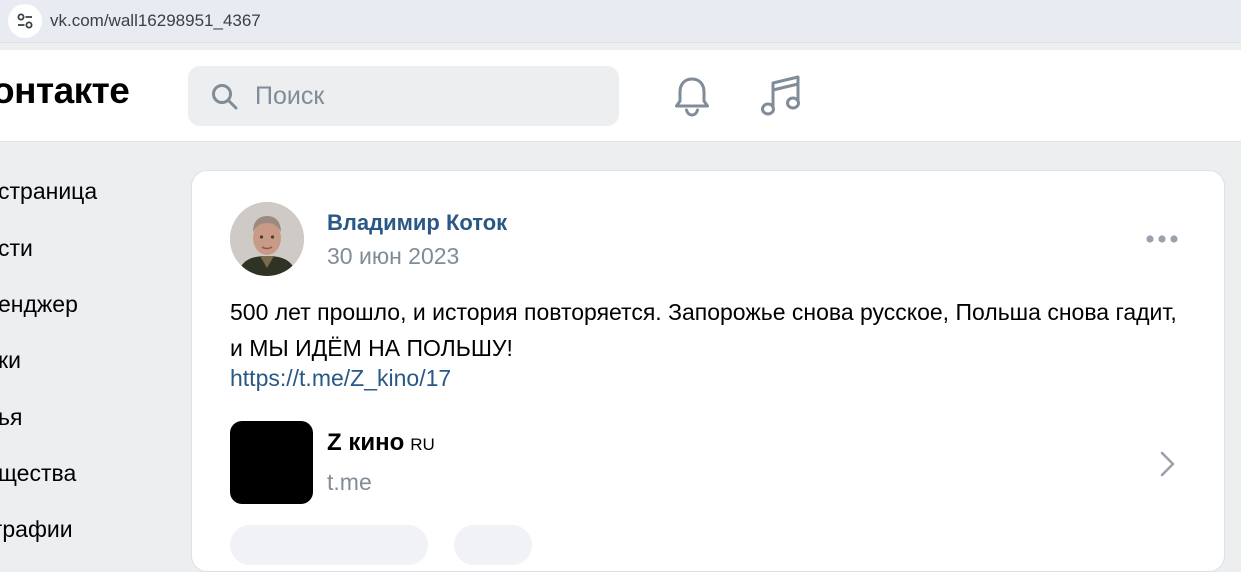 This screenshot has width=1241, height=572. Describe the element at coordinates (225, 97) in the screenshot. I see `search-icon` at that location.